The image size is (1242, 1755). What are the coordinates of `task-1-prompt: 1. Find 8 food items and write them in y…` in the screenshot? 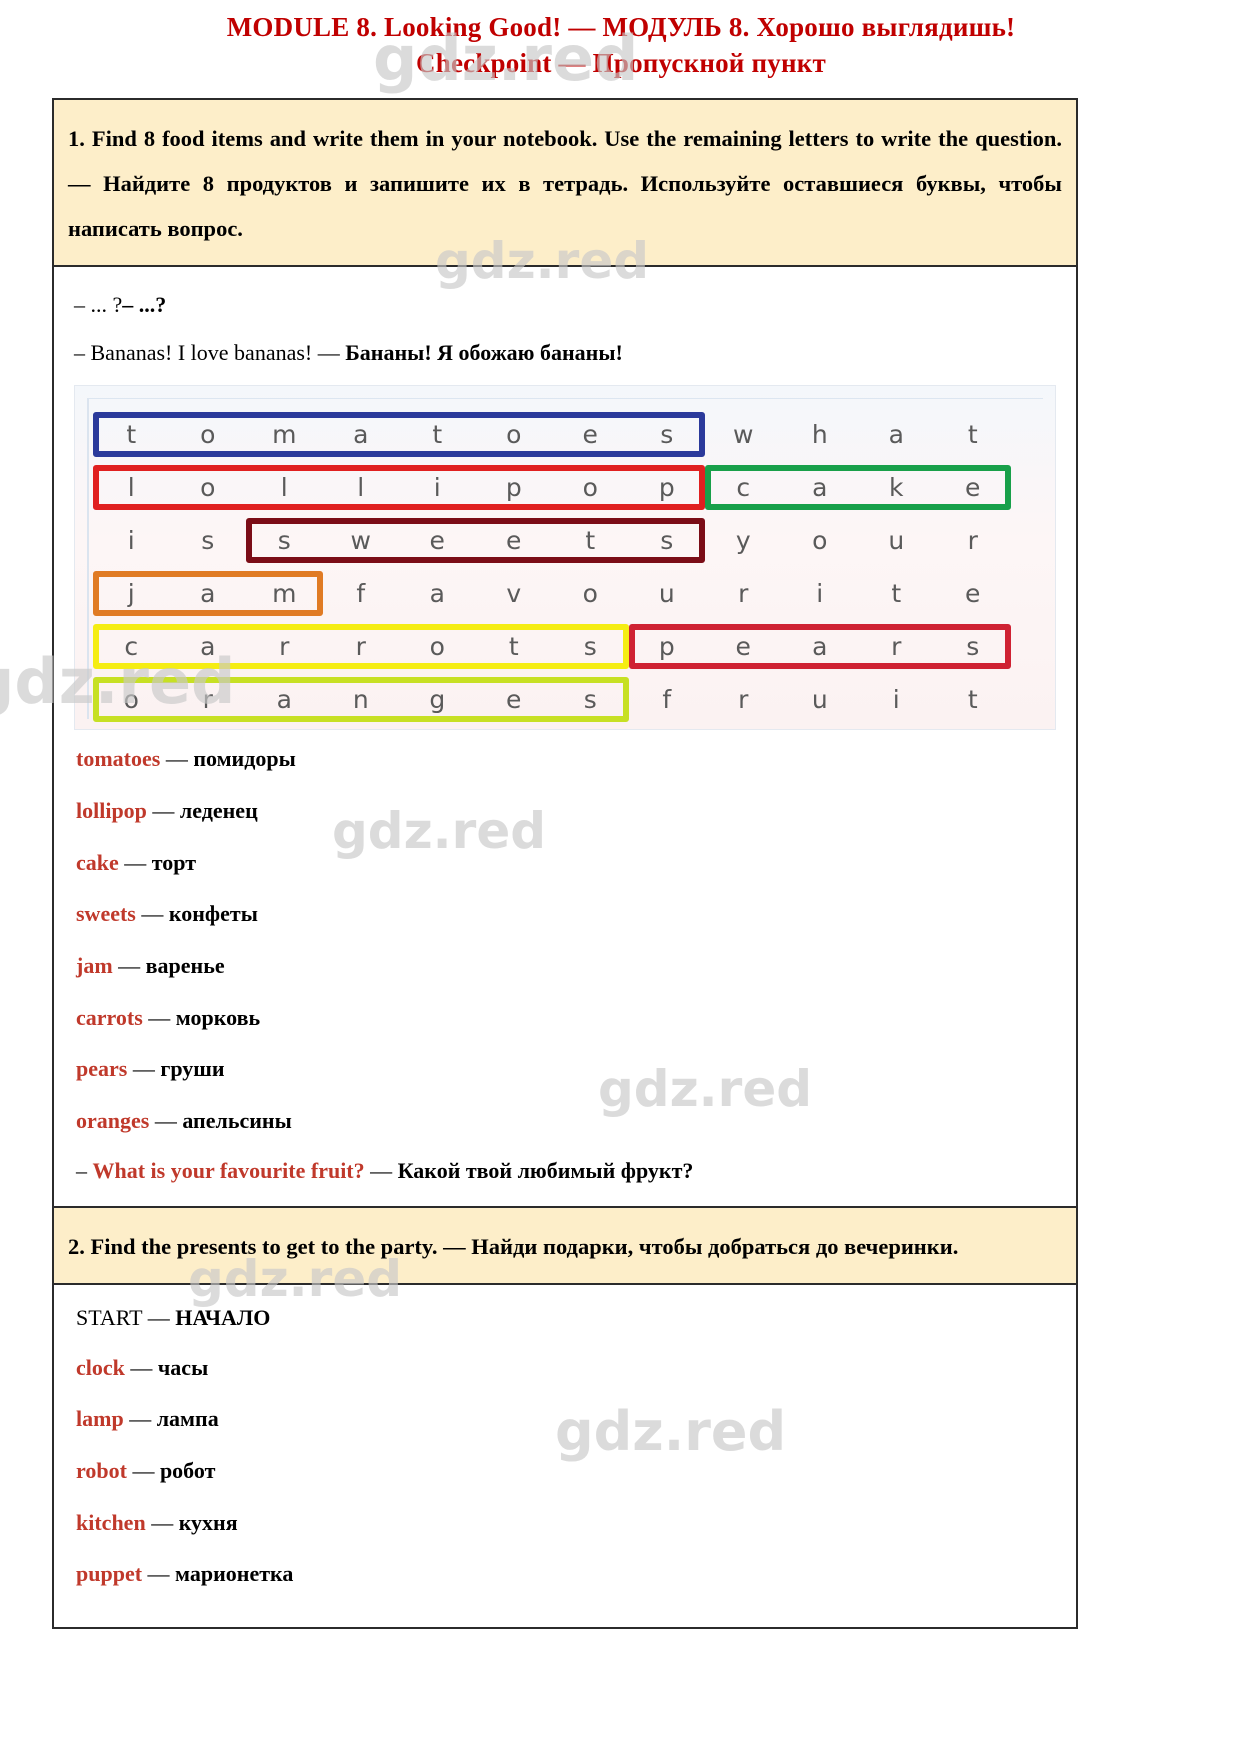 It's located at (565, 183).